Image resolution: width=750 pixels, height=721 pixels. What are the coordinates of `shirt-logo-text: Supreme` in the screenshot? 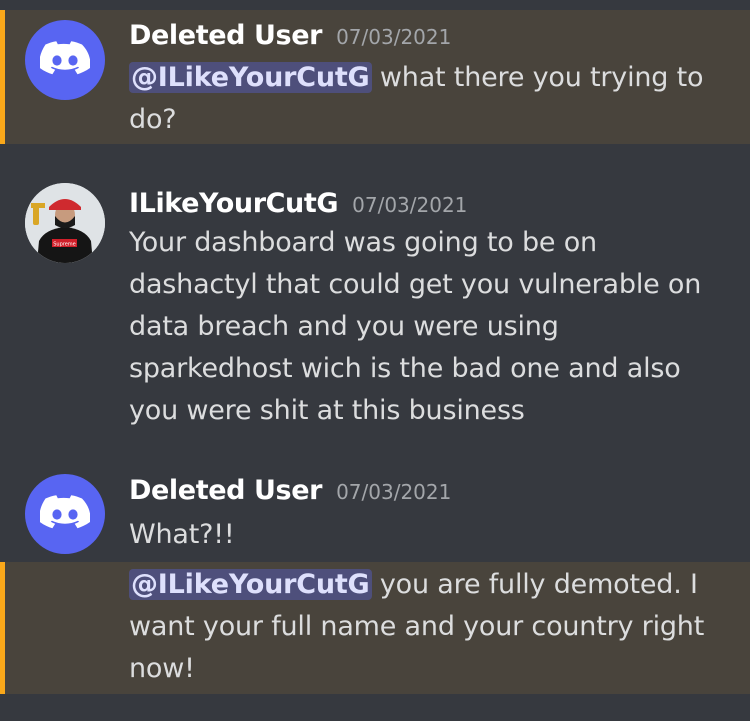 It's located at (64, 245).